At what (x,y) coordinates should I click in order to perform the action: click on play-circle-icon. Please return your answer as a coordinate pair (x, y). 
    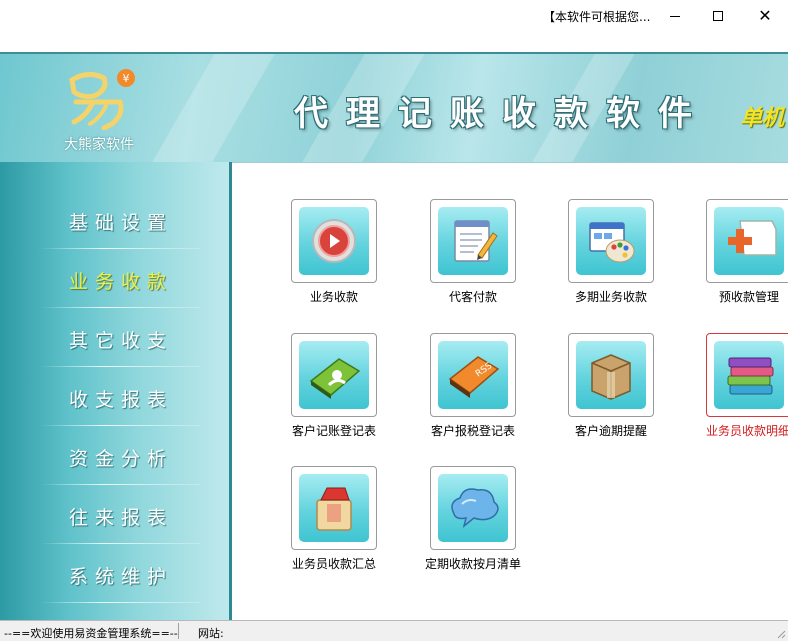
    Looking at the image, I should click on (334, 241).